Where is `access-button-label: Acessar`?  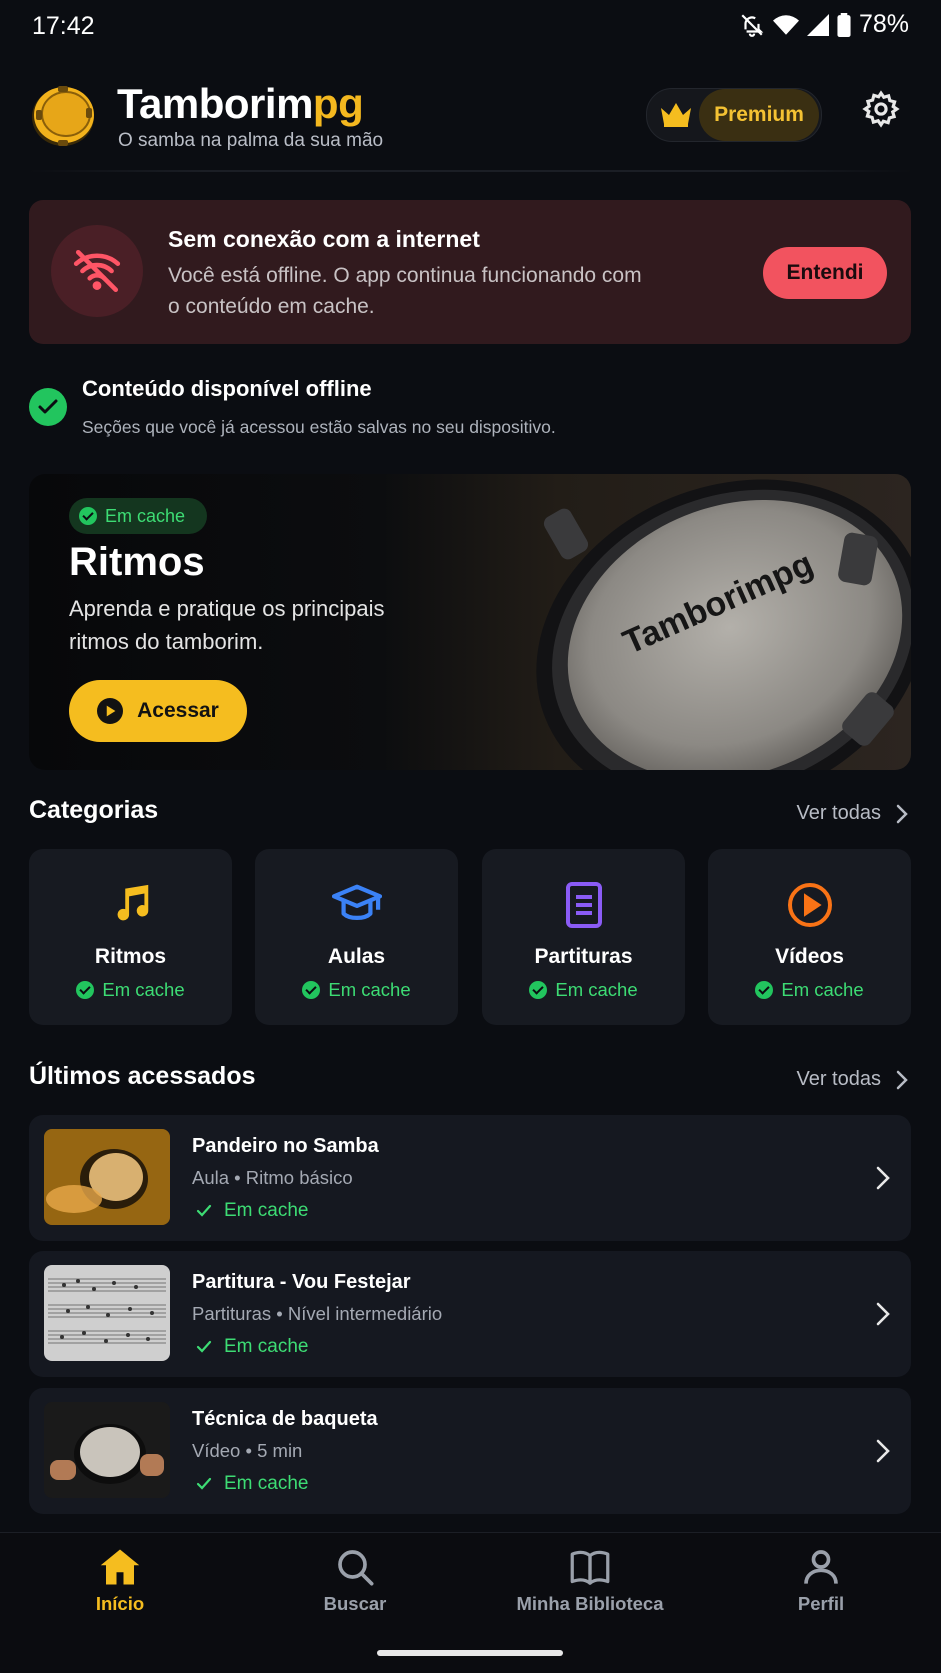
access-button-label: Acessar is located at coordinates (178, 710).